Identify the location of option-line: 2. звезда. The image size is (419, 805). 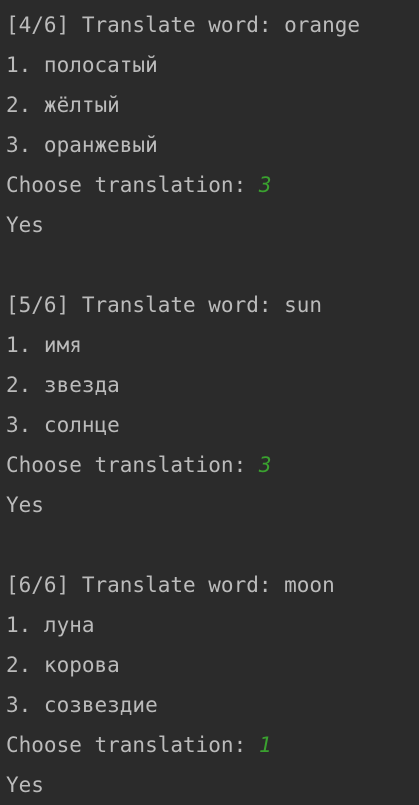
(63, 385).